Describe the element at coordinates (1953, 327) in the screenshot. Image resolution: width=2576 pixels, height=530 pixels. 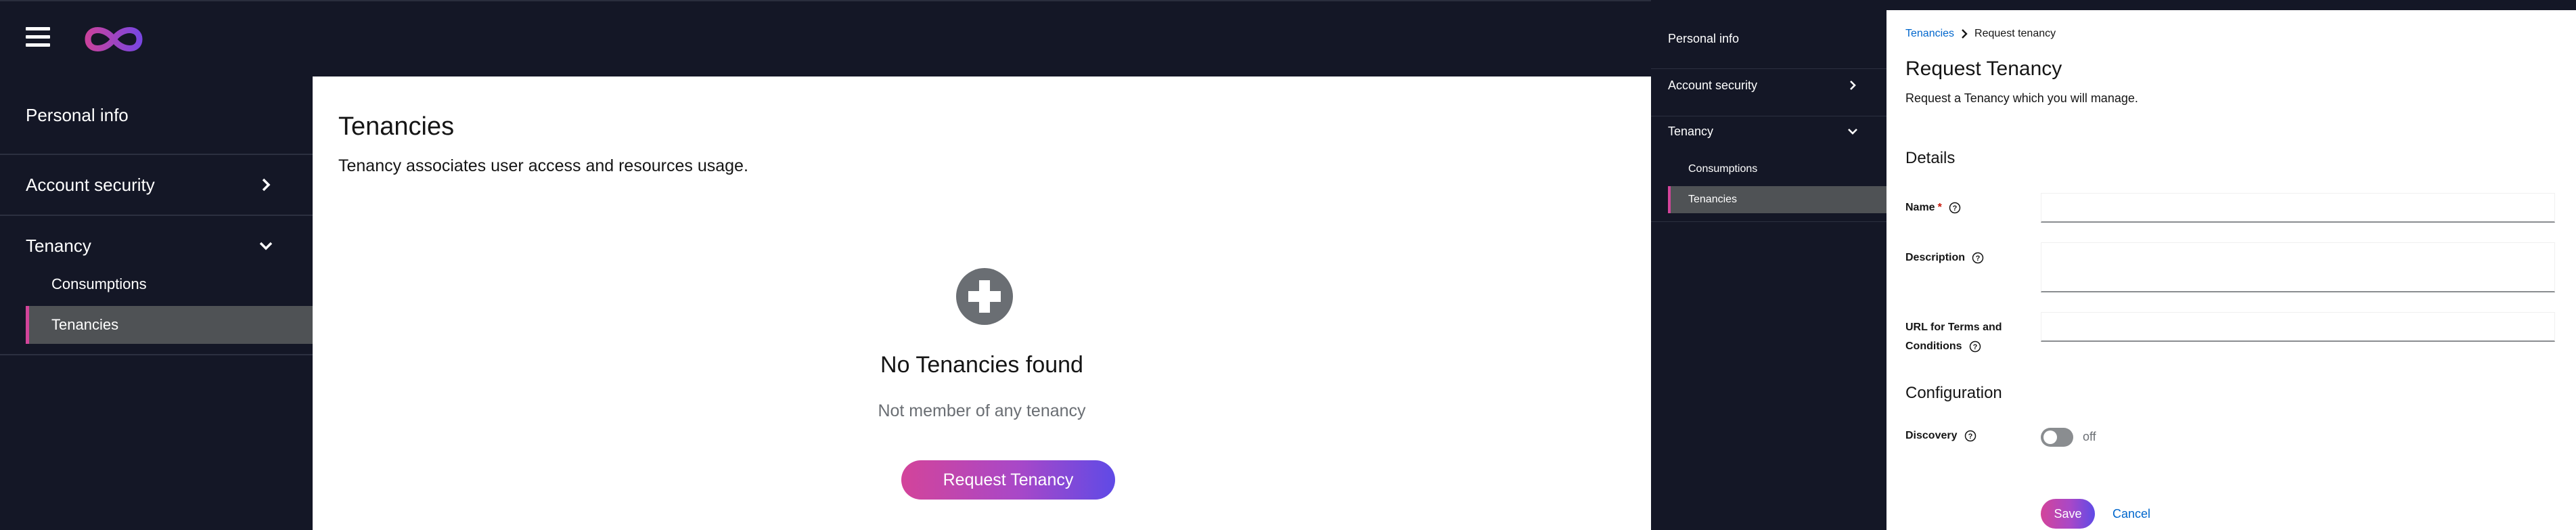
I see `url-terms-label-line1: URL for Terms and` at that location.